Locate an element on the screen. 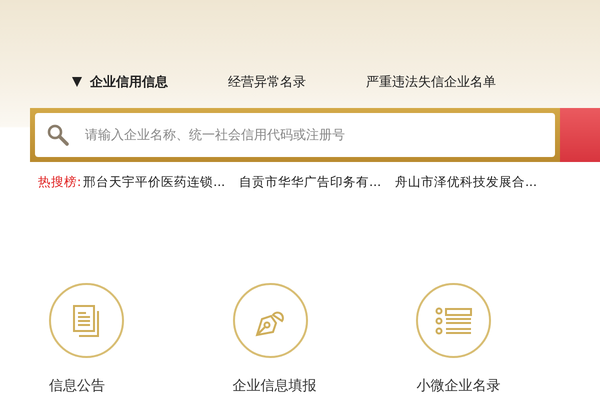 This screenshot has height=400, width=600. service-label: 企业信息填报 is located at coordinates (274, 386).